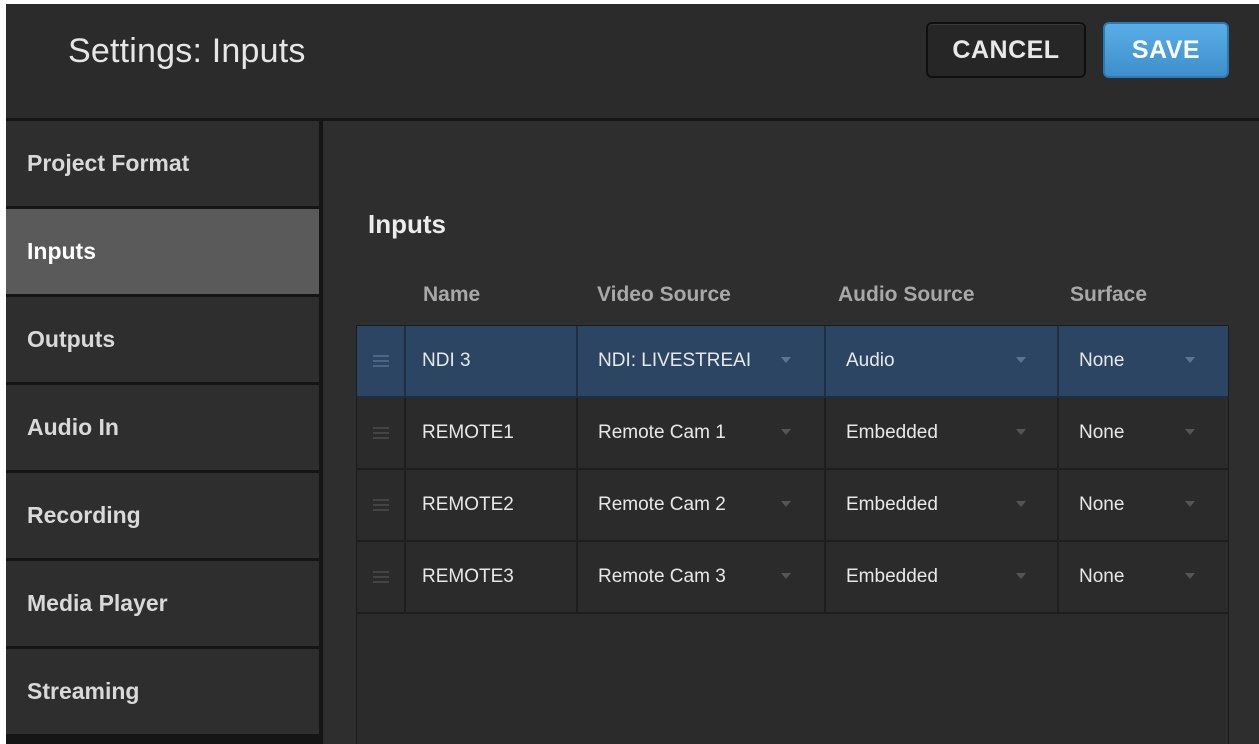  Describe the element at coordinates (662, 432) in the screenshot. I see `video-source-value: Remote Cam 1` at that location.